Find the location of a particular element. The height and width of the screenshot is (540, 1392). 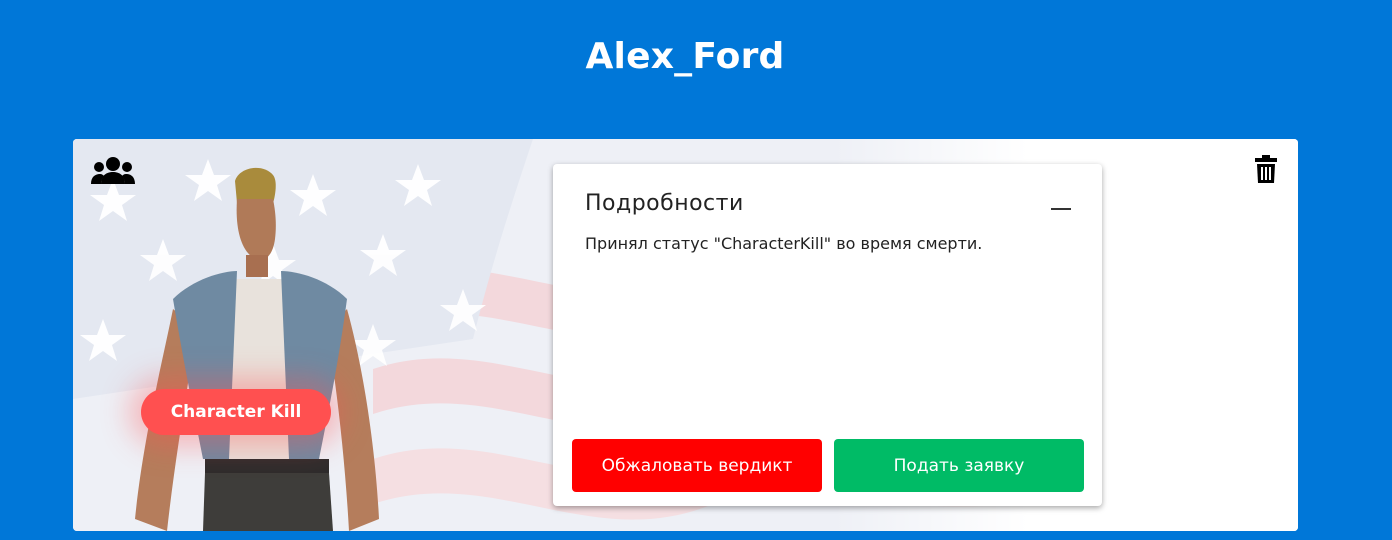

page-title: Alex_Ford is located at coordinates (685, 56).